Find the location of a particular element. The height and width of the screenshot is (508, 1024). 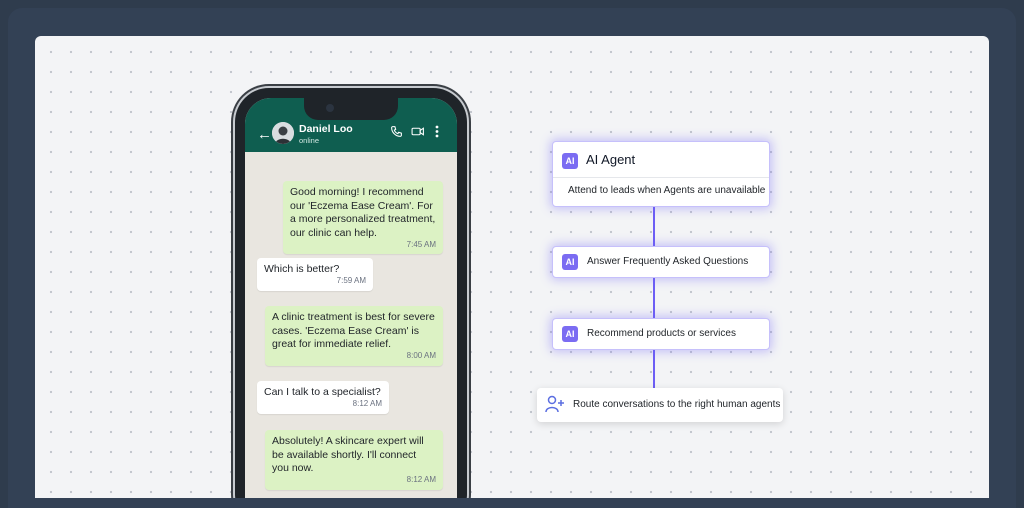

flow-connector is located at coordinates (654, 299).